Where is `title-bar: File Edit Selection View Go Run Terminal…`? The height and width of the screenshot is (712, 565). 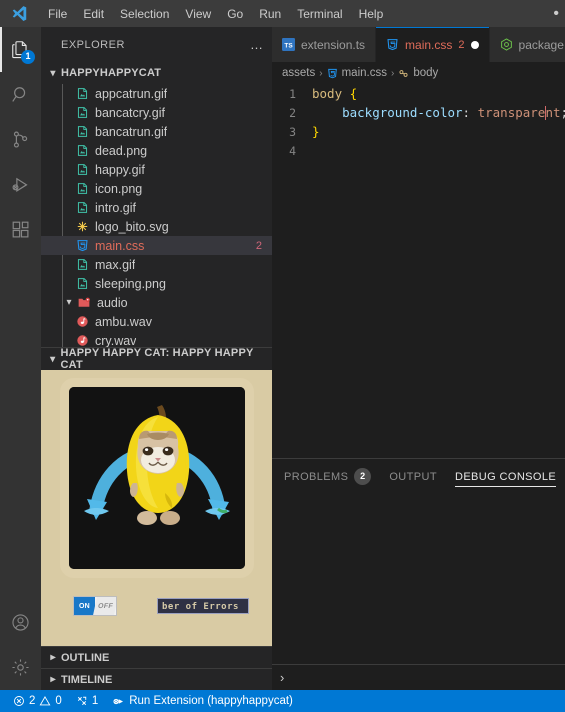
title-bar: File Edit Selection View Go Run Terminal… is located at coordinates (282, 13).